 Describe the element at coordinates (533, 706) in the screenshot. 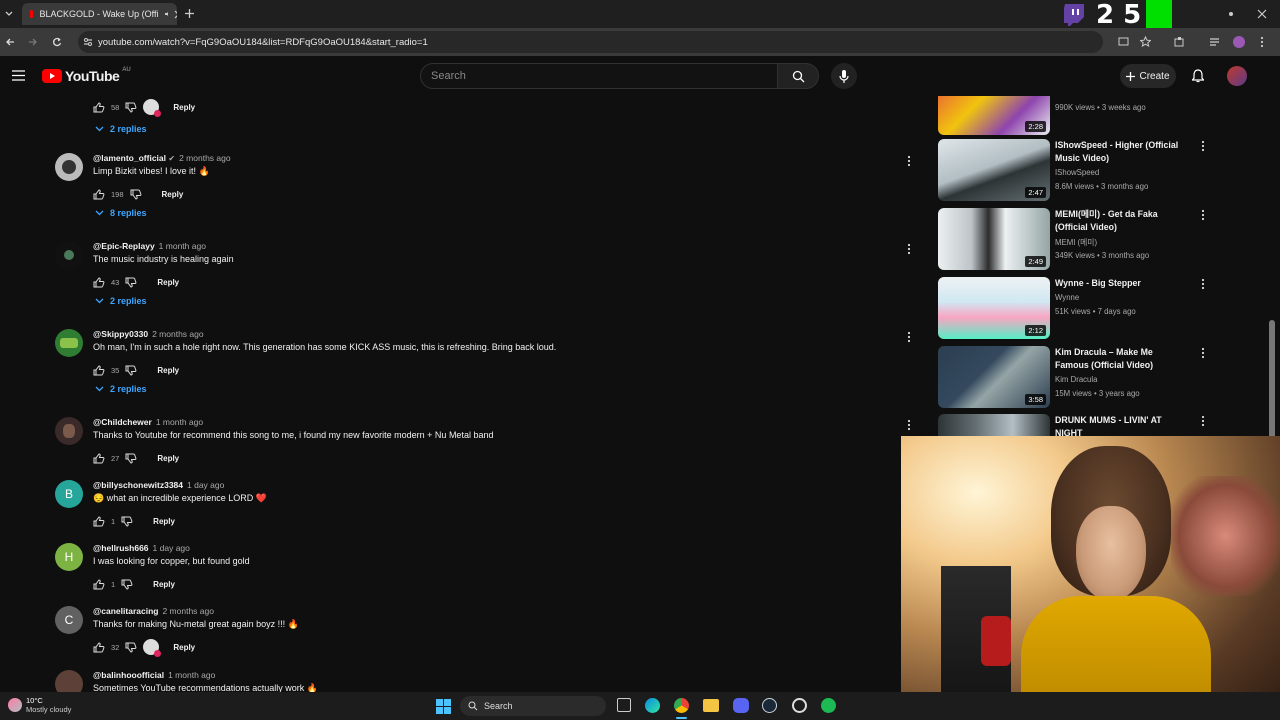

I see `taskbar-search: Search` at that location.